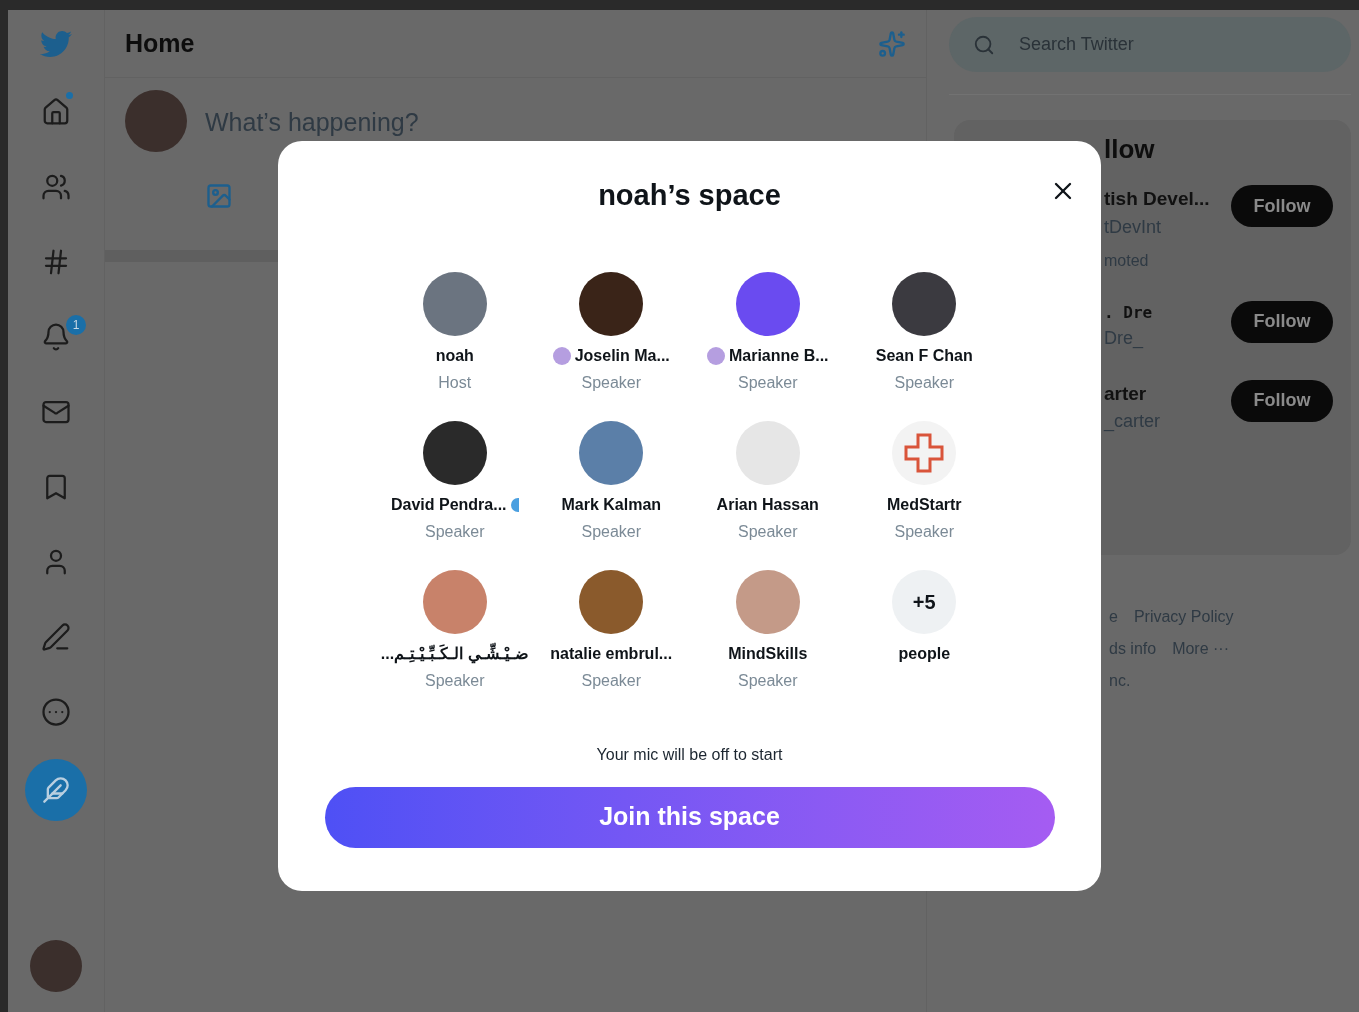 This screenshot has height=1012, width=1359. I want to click on footer-link: e, so click(1113, 617).